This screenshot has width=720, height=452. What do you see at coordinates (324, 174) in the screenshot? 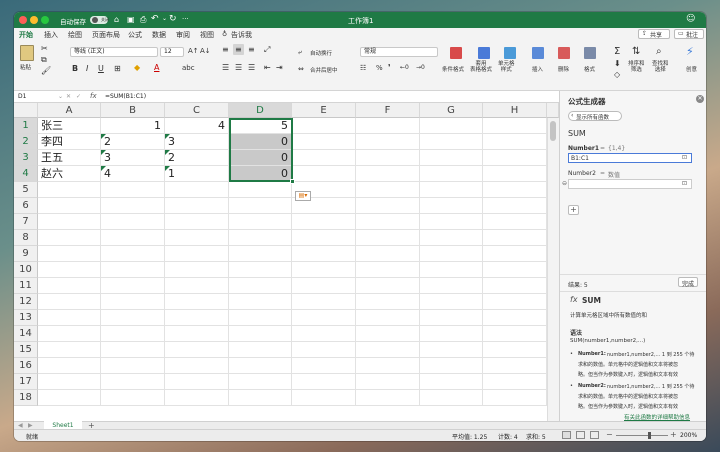
I see `cell-e4` at bounding box center [324, 174].